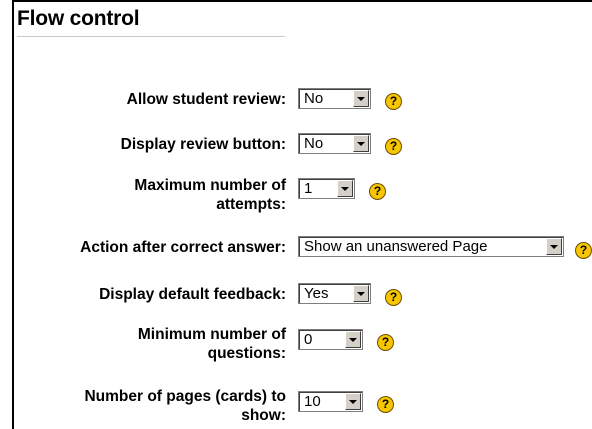 This screenshot has width=592, height=429. I want to click on field-label: Maximum number of attempts:, so click(210, 195).